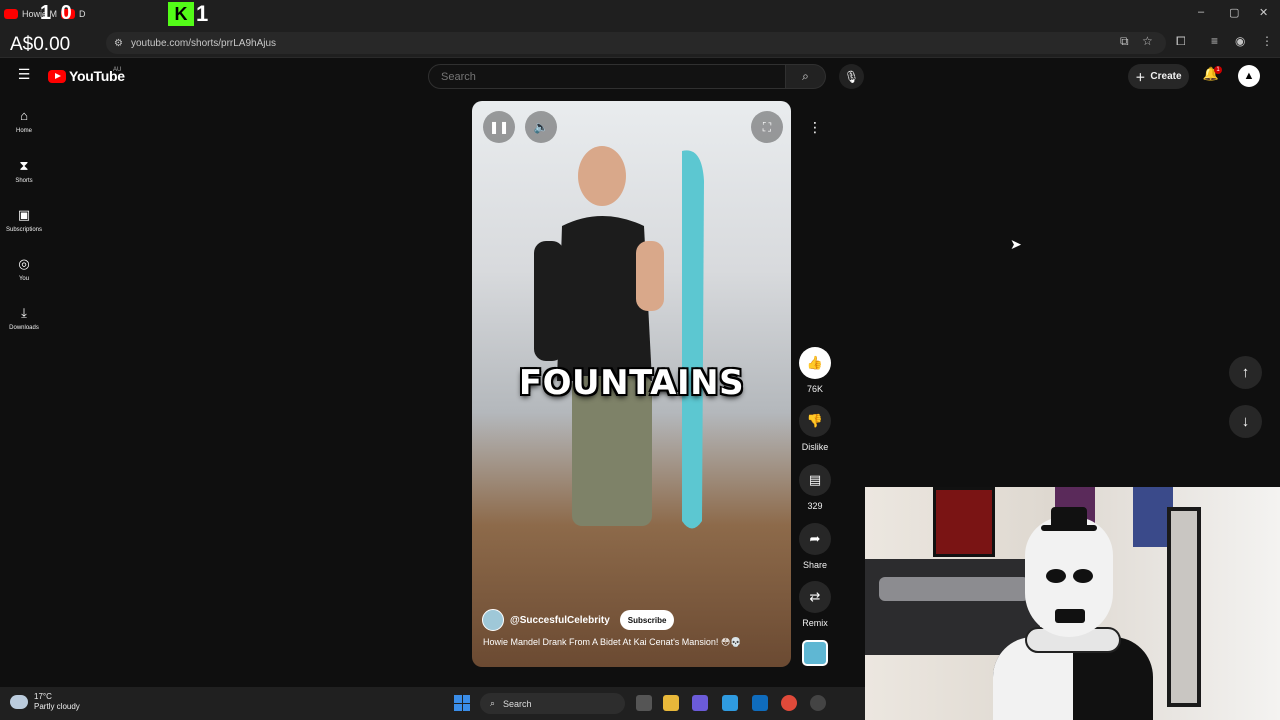 This screenshot has height=720, width=1280. Describe the element at coordinates (24, 171) in the screenshot. I see `sidebar-item-shorts: ⧗ Shorts` at that location.